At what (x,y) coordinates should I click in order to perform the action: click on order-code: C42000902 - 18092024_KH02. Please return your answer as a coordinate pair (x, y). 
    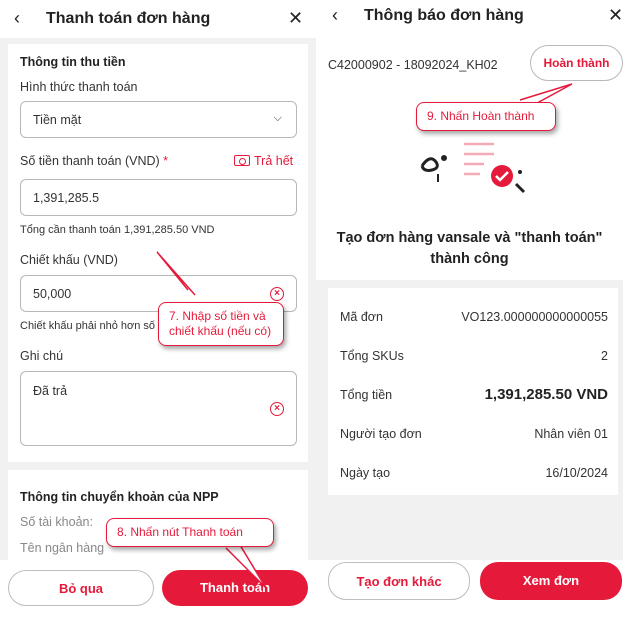
    Looking at the image, I should click on (413, 65).